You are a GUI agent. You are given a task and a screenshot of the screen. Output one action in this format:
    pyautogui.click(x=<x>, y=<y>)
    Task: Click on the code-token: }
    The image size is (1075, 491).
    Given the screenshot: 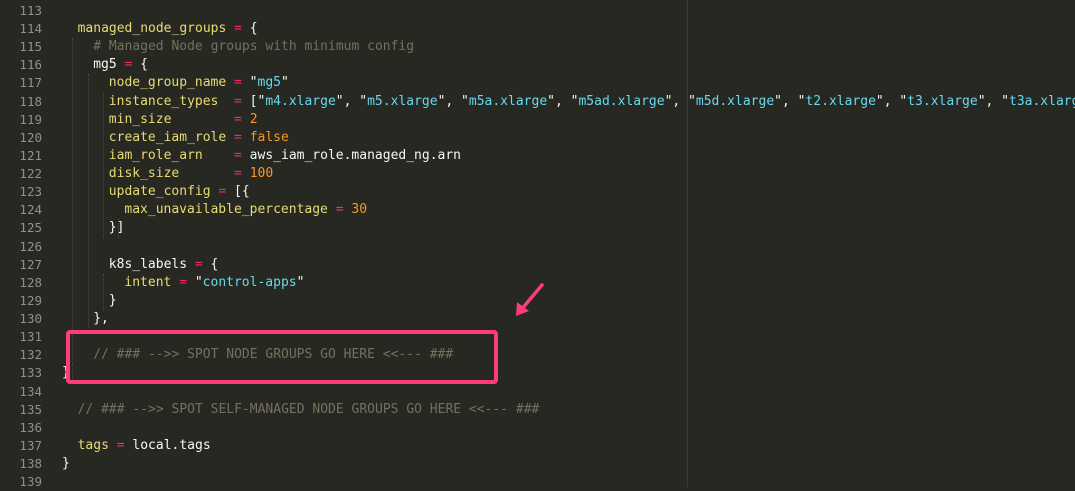 What is the action you would take?
    pyautogui.click(x=66, y=463)
    